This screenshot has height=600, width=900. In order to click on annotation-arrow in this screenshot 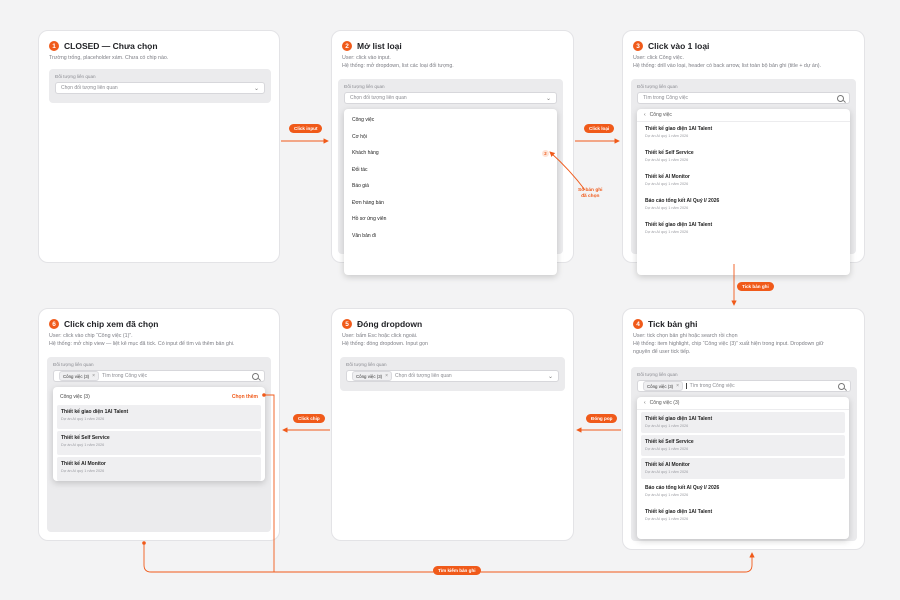, I will do `click(567, 171)`.